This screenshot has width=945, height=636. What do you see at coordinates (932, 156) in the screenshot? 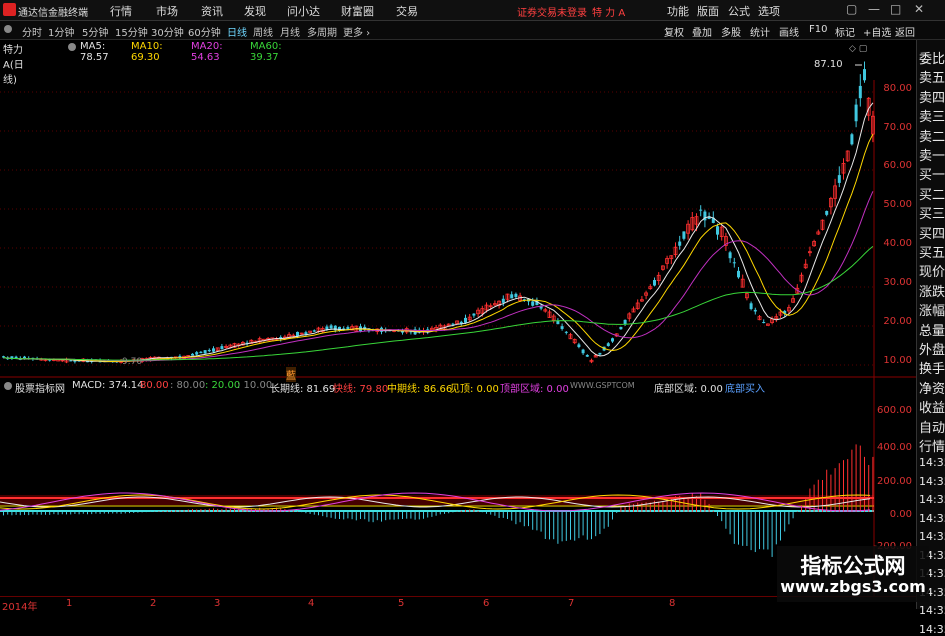
I see `quote-field: 卖一` at bounding box center [932, 156].